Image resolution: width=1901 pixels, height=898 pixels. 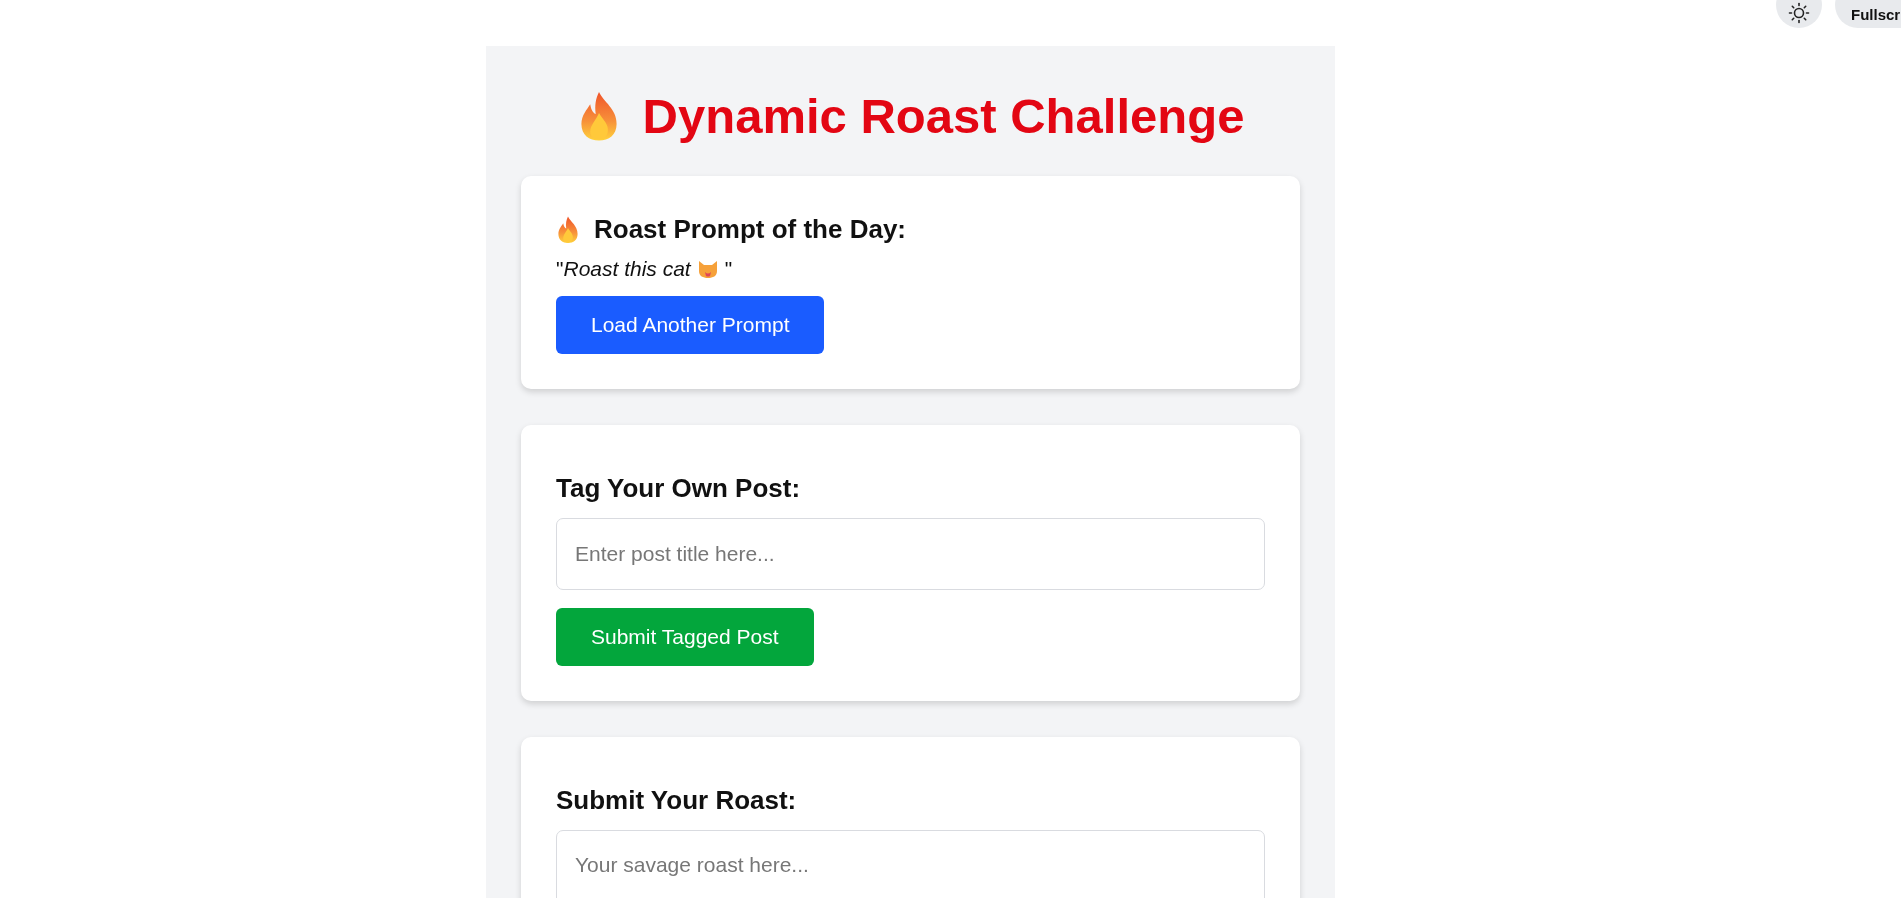 What do you see at coordinates (690, 325) in the screenshot?
I see `load-prompt-button: Load Another Prompt` at bounding box center [690, 325].